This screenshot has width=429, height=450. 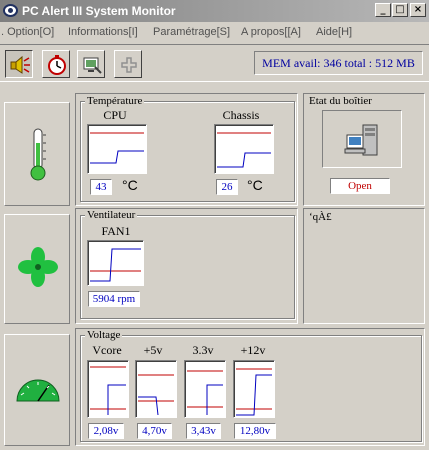 What do you see at coordinates (364, 266) in the screenshot?
I see `extra-panel: ‘qÀ£` at bounding box center [364, 266].